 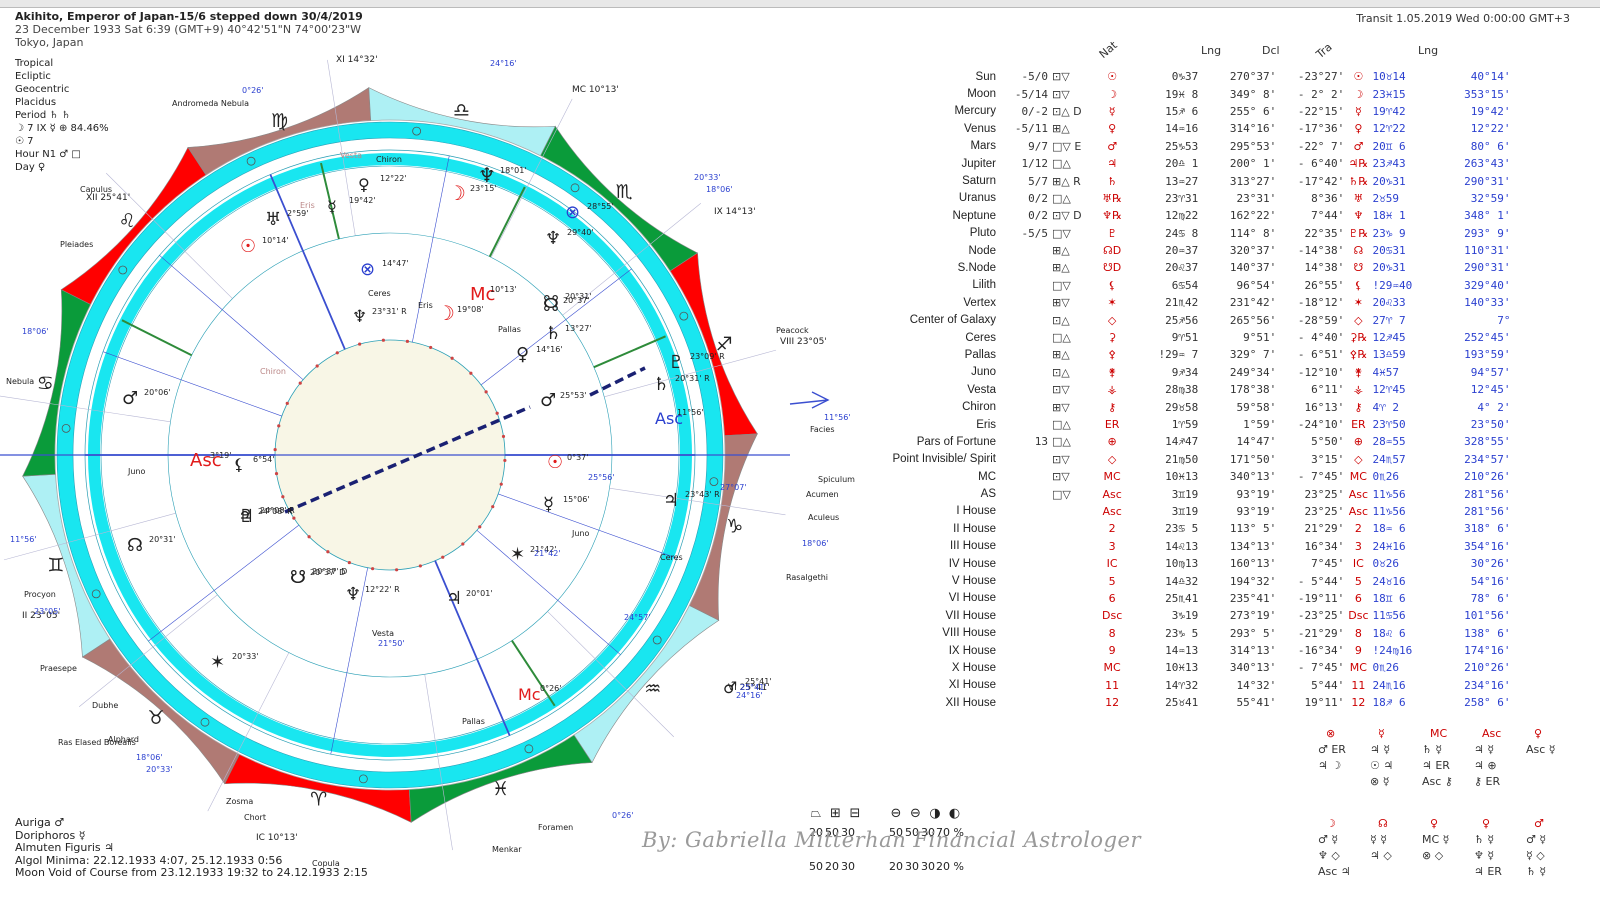 What do you see at coordinates (1321, 616) in the screenshot?
I see `row-declination: -23°25'` at bounding box center [1321, 616].